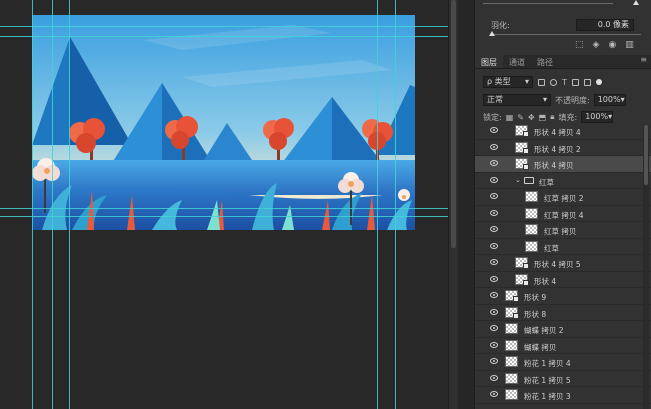 This screenshot has width=651, height=409. What do you see at coordinates (563, 395) in the screenshot?
I see `layer-row: 粉花 1 拷贝 3` at bounding box center [563, 395].